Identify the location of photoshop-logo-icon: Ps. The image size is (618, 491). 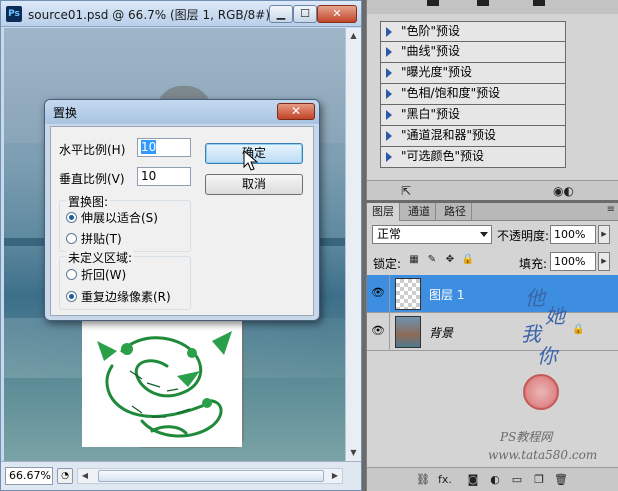
(14, 14).